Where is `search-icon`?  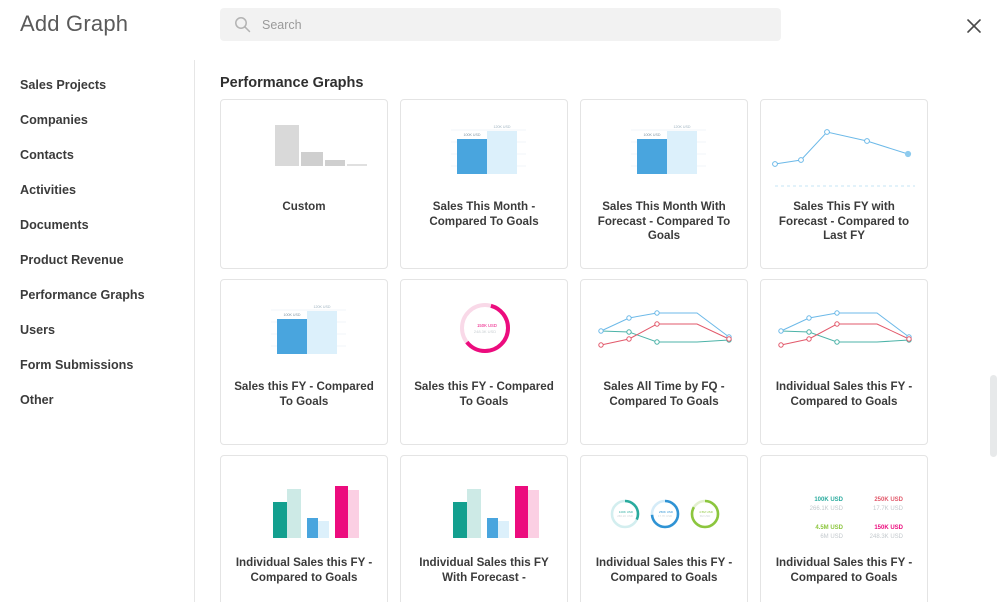
search-icon is located at coordinates (242, 24).